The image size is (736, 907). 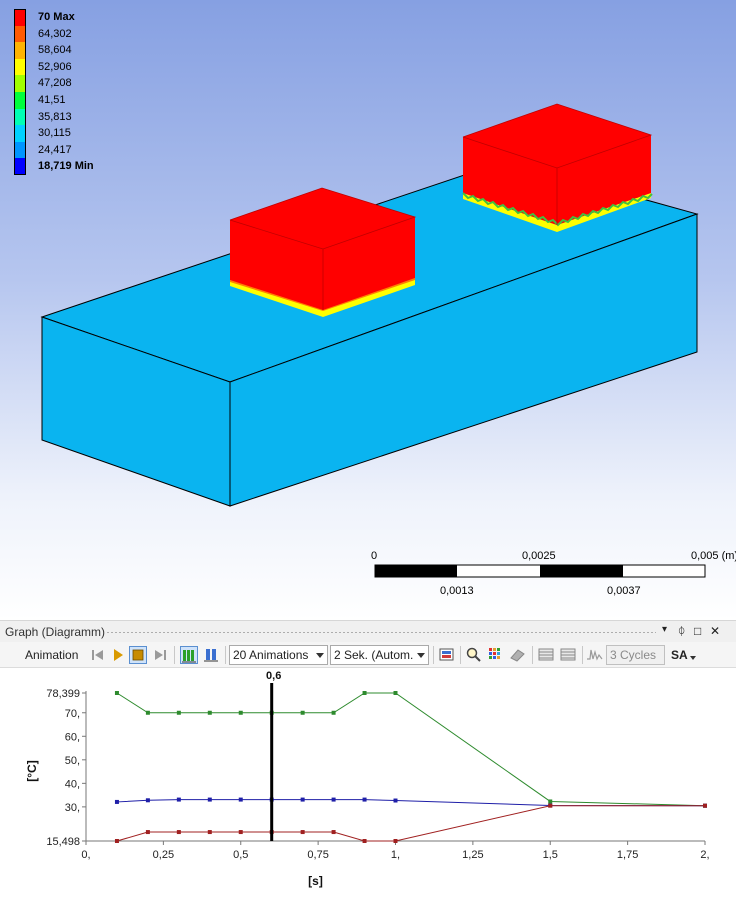 I want to click on stop-icon, so click(x=138, y=655).